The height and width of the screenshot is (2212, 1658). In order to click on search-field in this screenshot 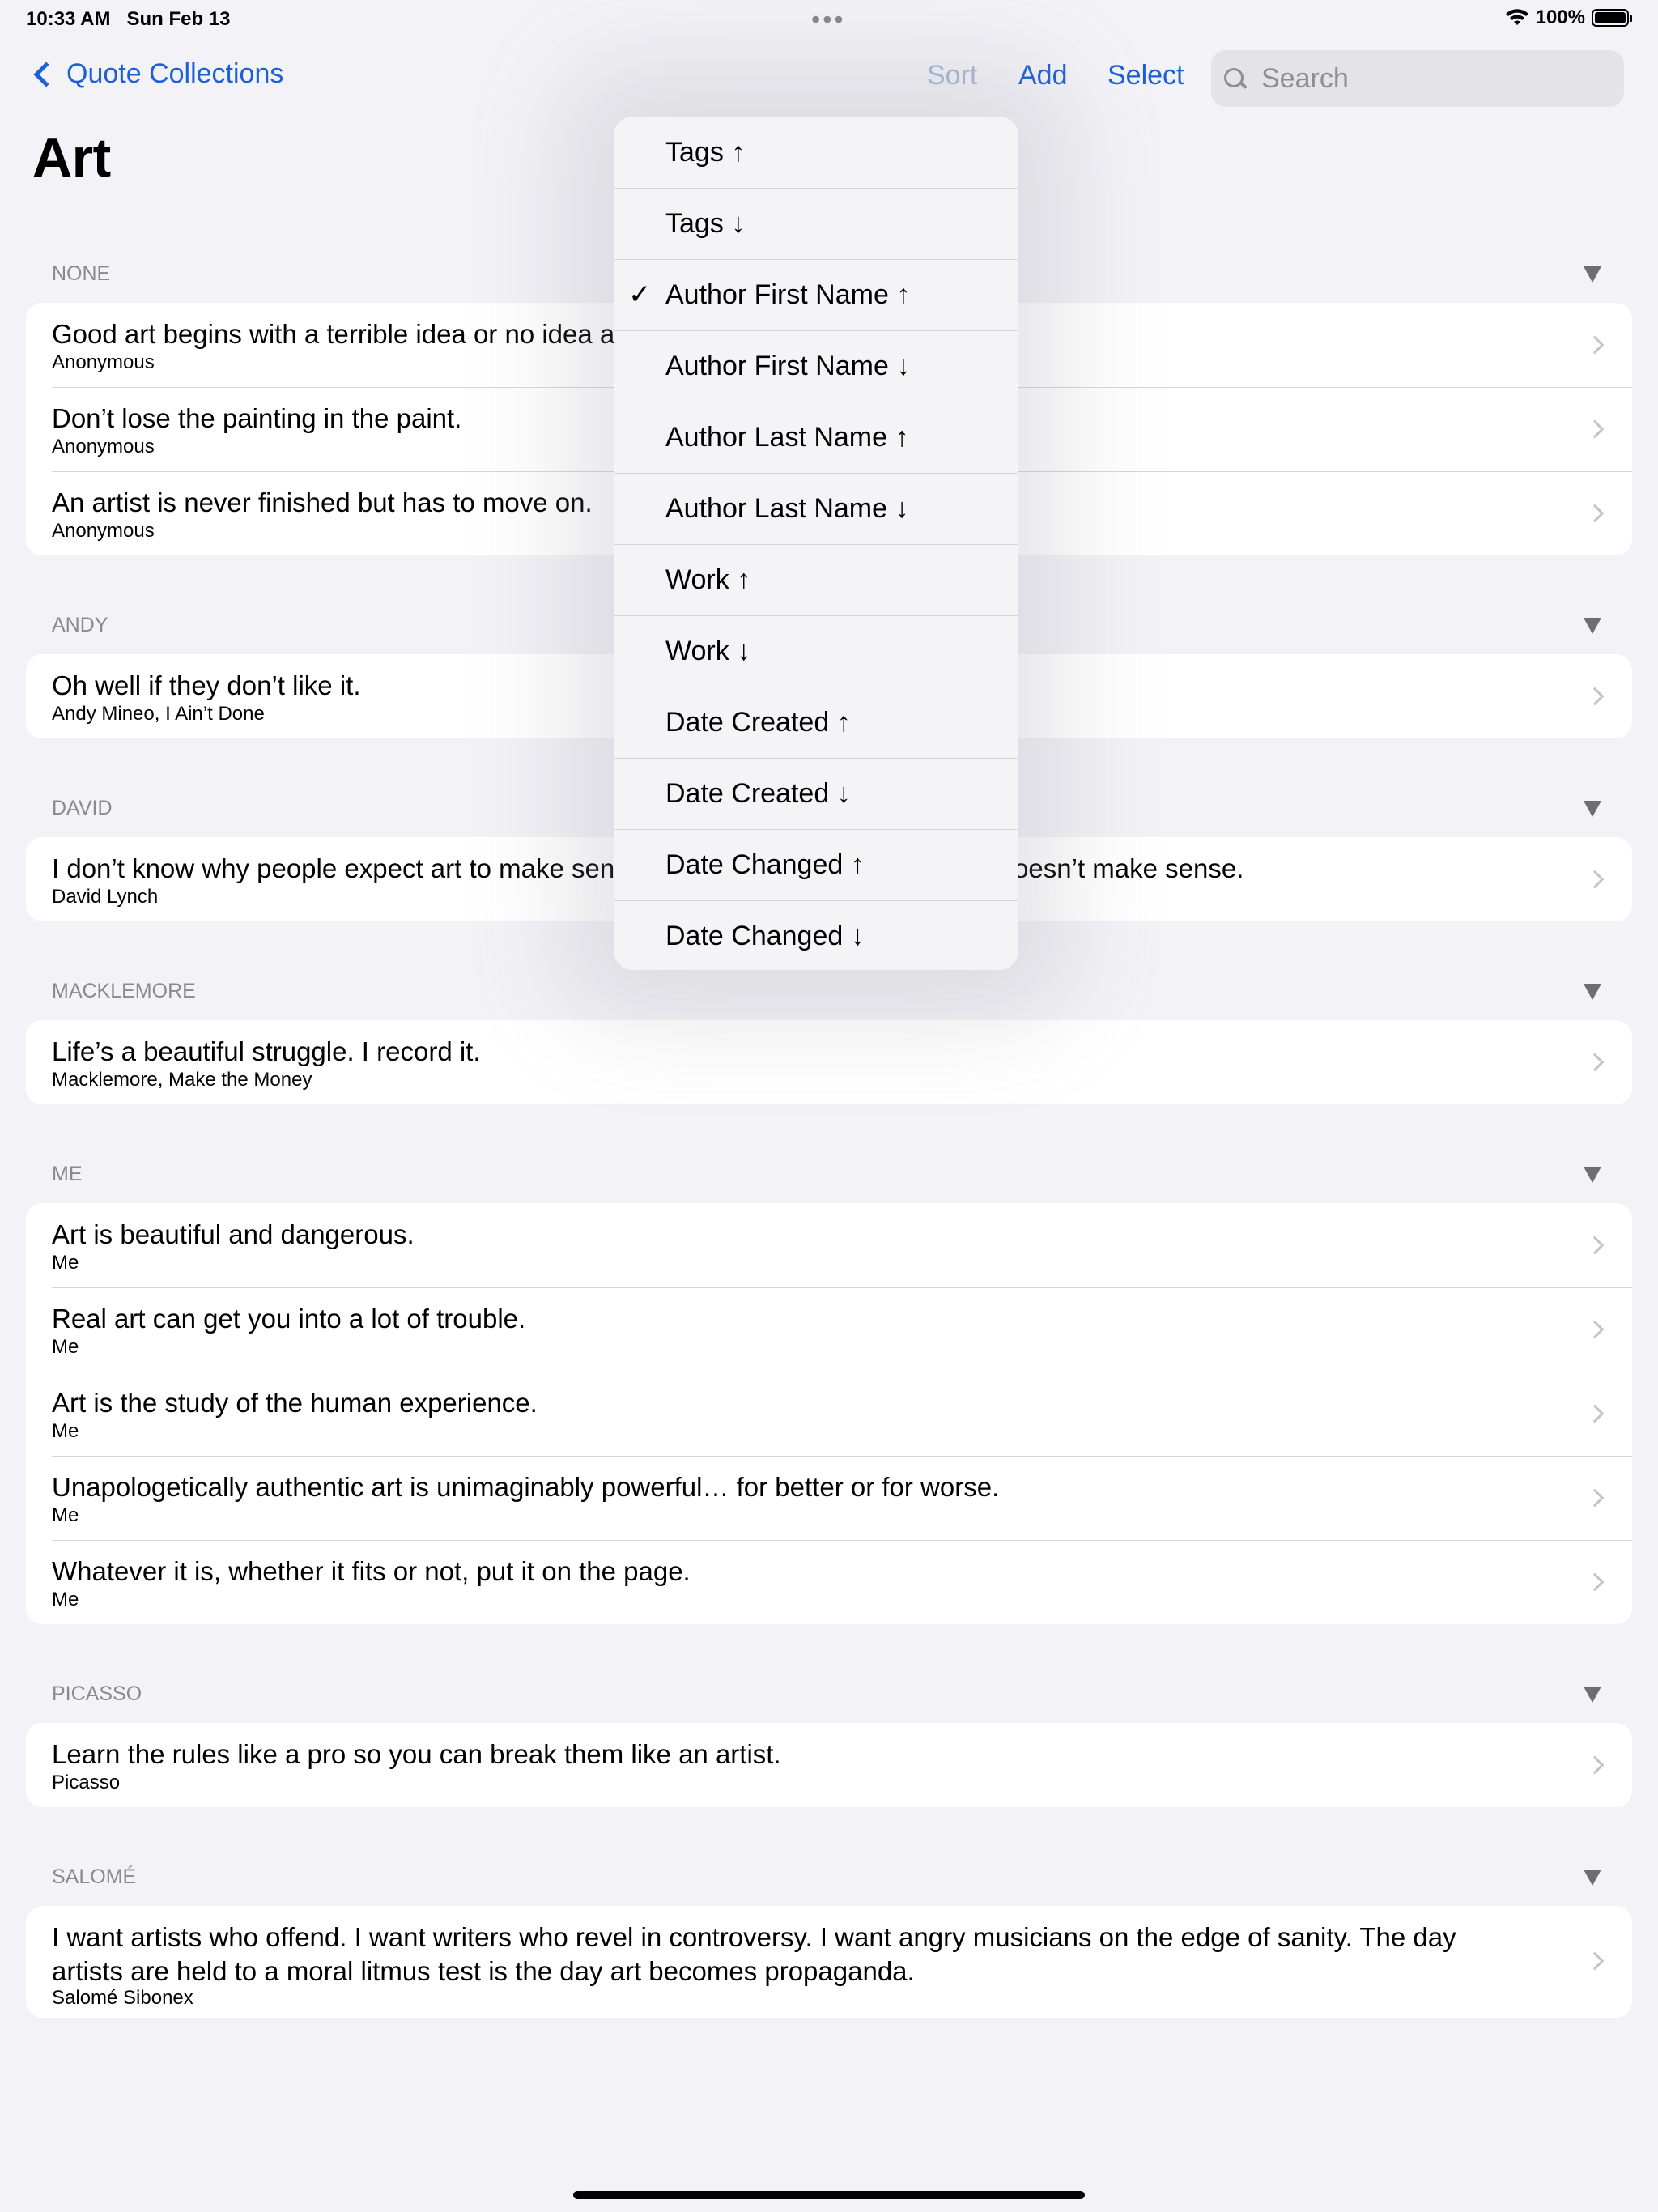, I will do `click(1417, 78)`.